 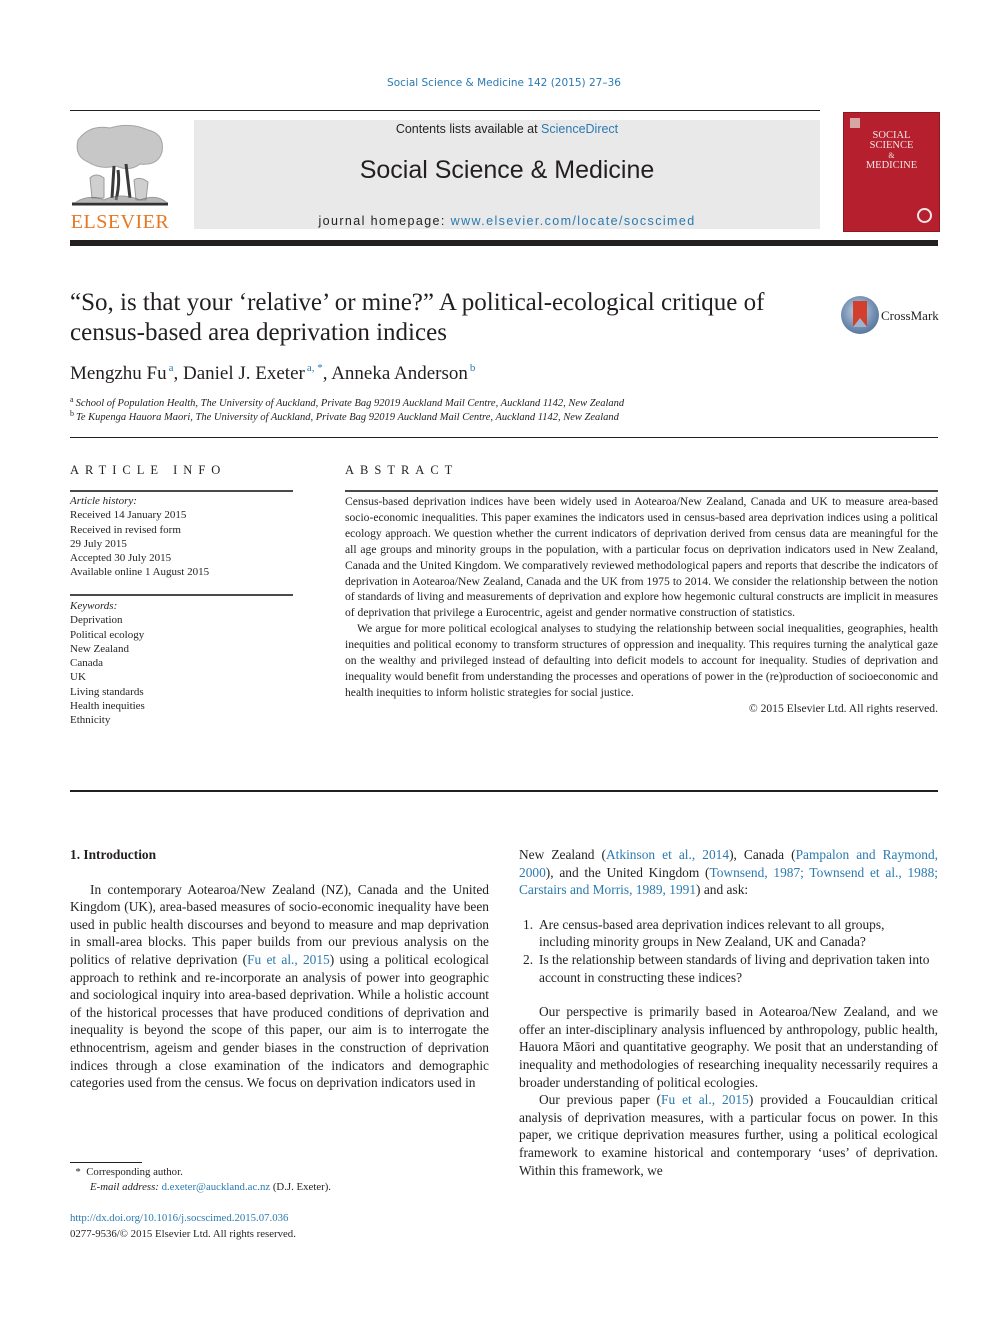 What do you see at coordinates (504, 243) in the screenshot?
I see `header-thick-rule` at bounding box center [504, 243].